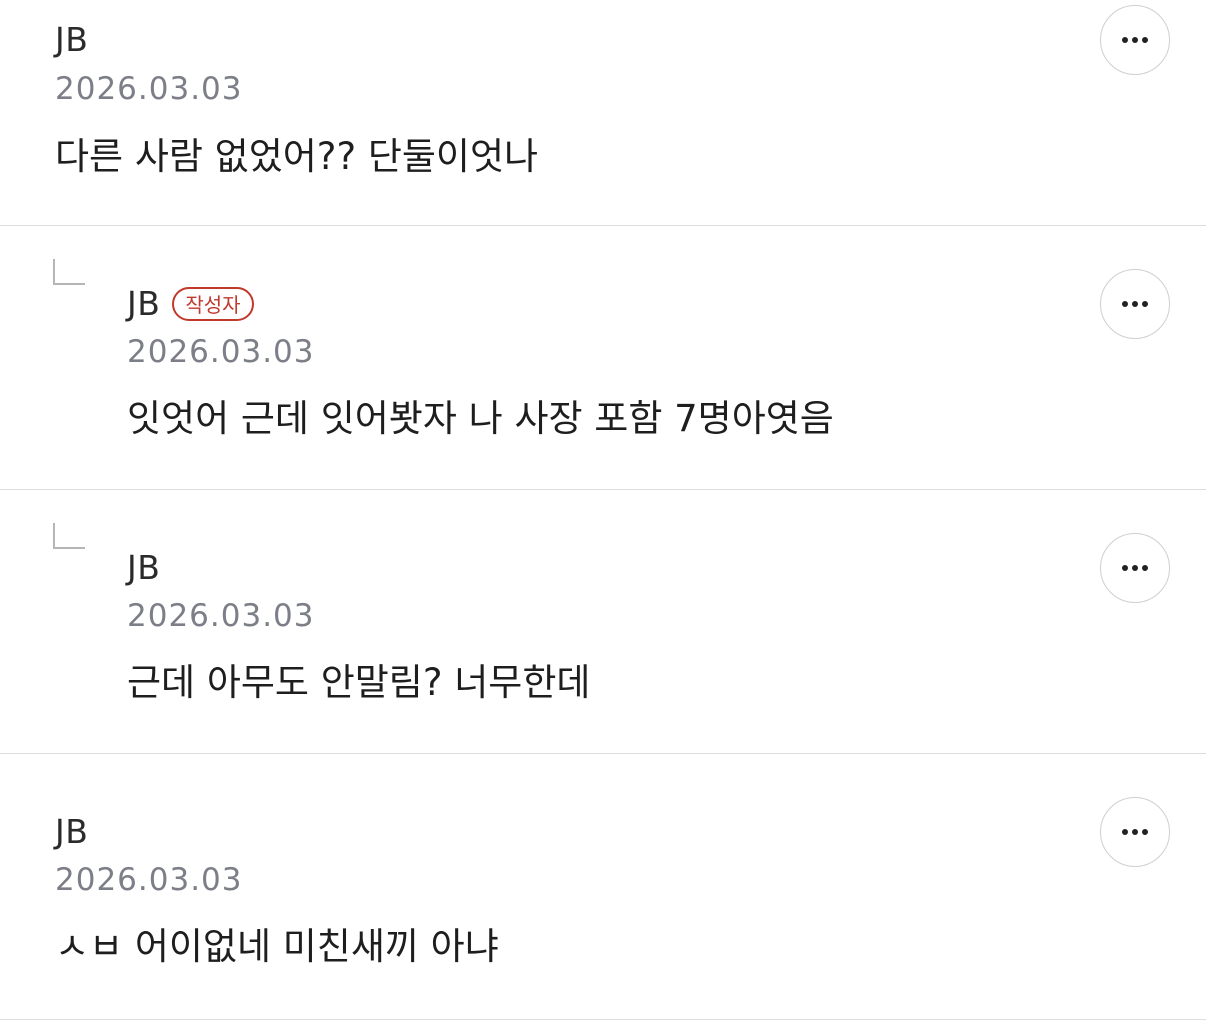  What do you see at coordinates (359, 682) in the screenshot?
I see `comment-text: 근데 아무도 안말림? 너무한데` at bounding box center [359, 682].